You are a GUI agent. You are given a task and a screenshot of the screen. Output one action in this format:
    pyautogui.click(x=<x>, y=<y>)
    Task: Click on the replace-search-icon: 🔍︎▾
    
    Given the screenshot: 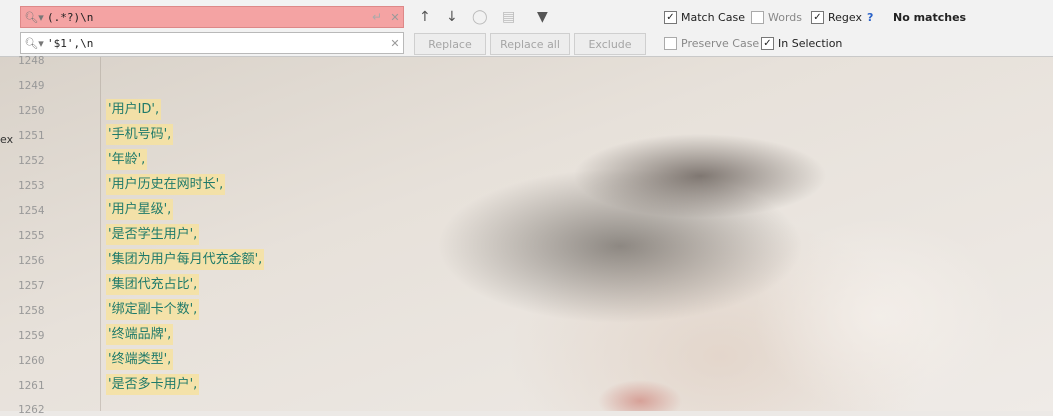 What is the action you would take?
    pyautogui.click(x=34, y=43)
    